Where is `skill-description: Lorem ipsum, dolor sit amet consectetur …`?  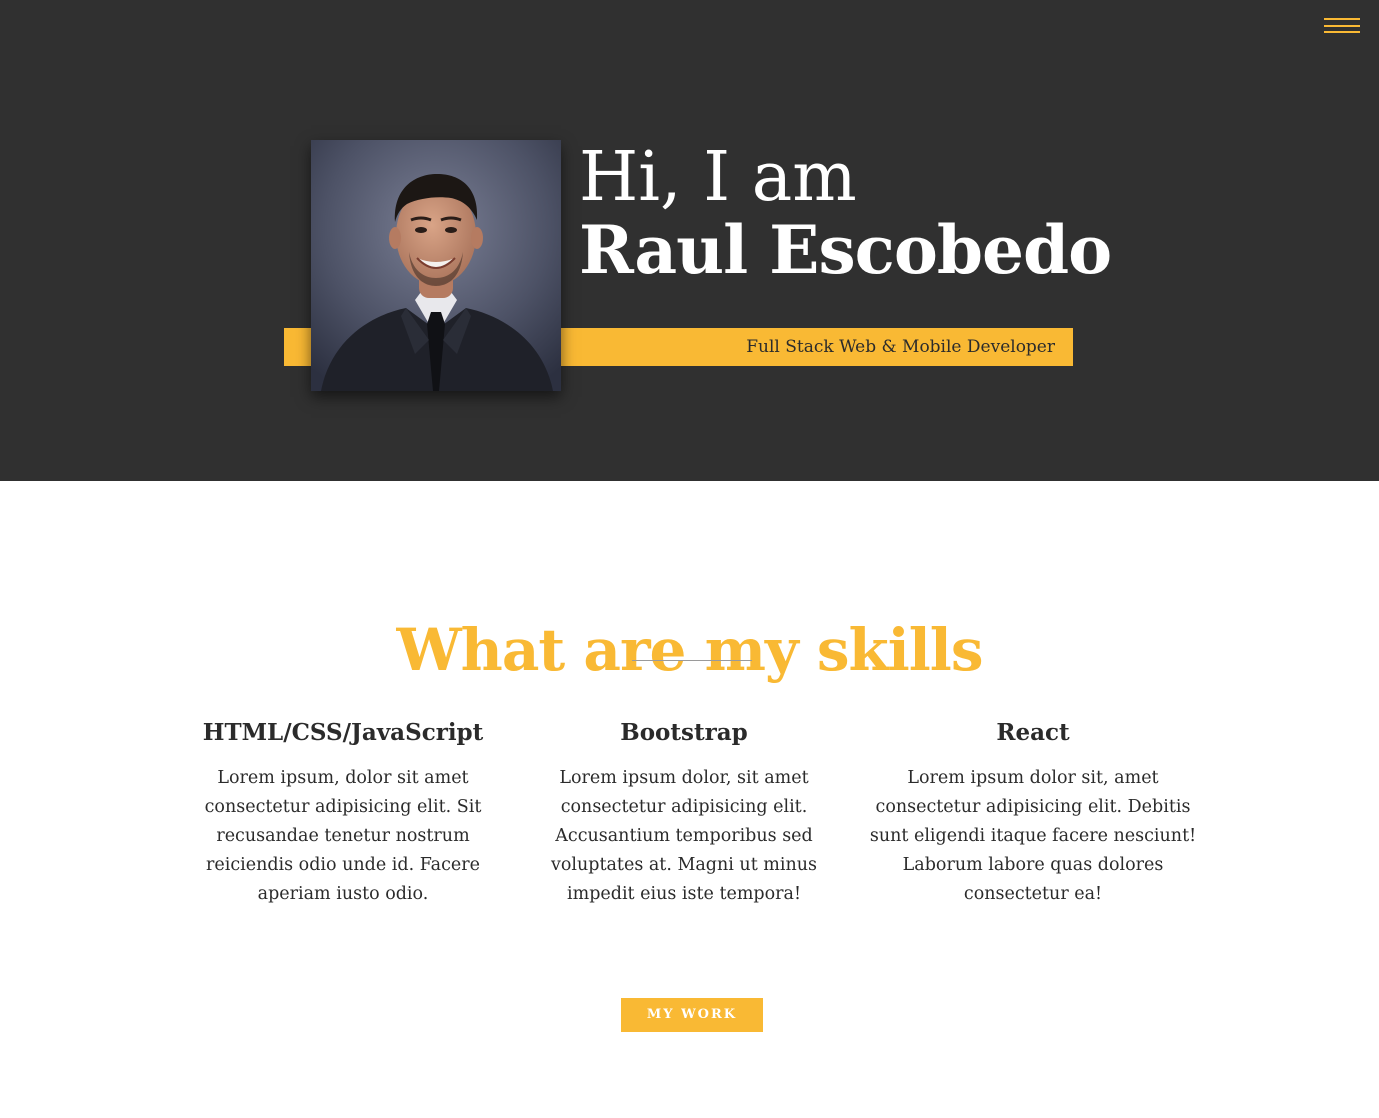 skill-description: Lorem ipsum, dolor sit amet consectetur … is located at coordinates (343, 836).